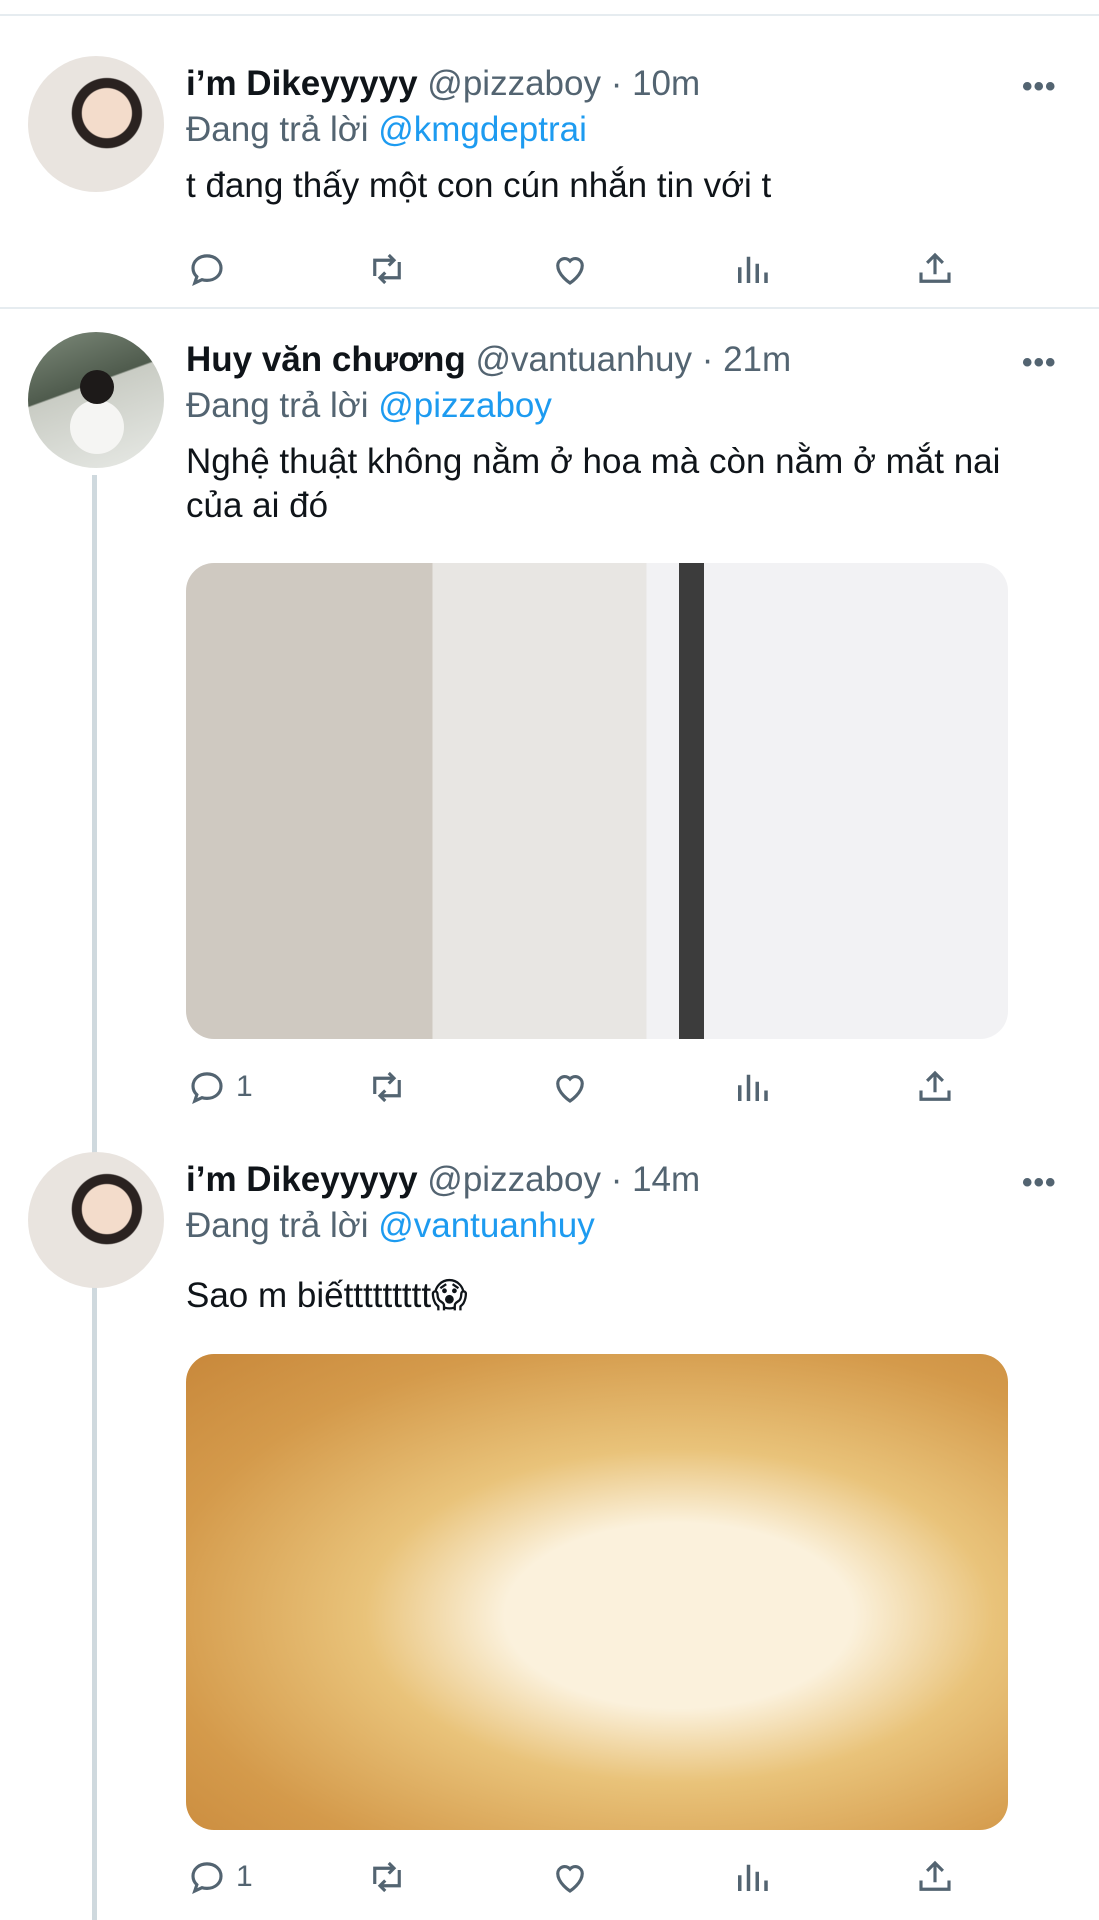  I want to click on tweet-header: i’m Dikeyyyyy @pizzaboy · 10m, so click(443, 84).